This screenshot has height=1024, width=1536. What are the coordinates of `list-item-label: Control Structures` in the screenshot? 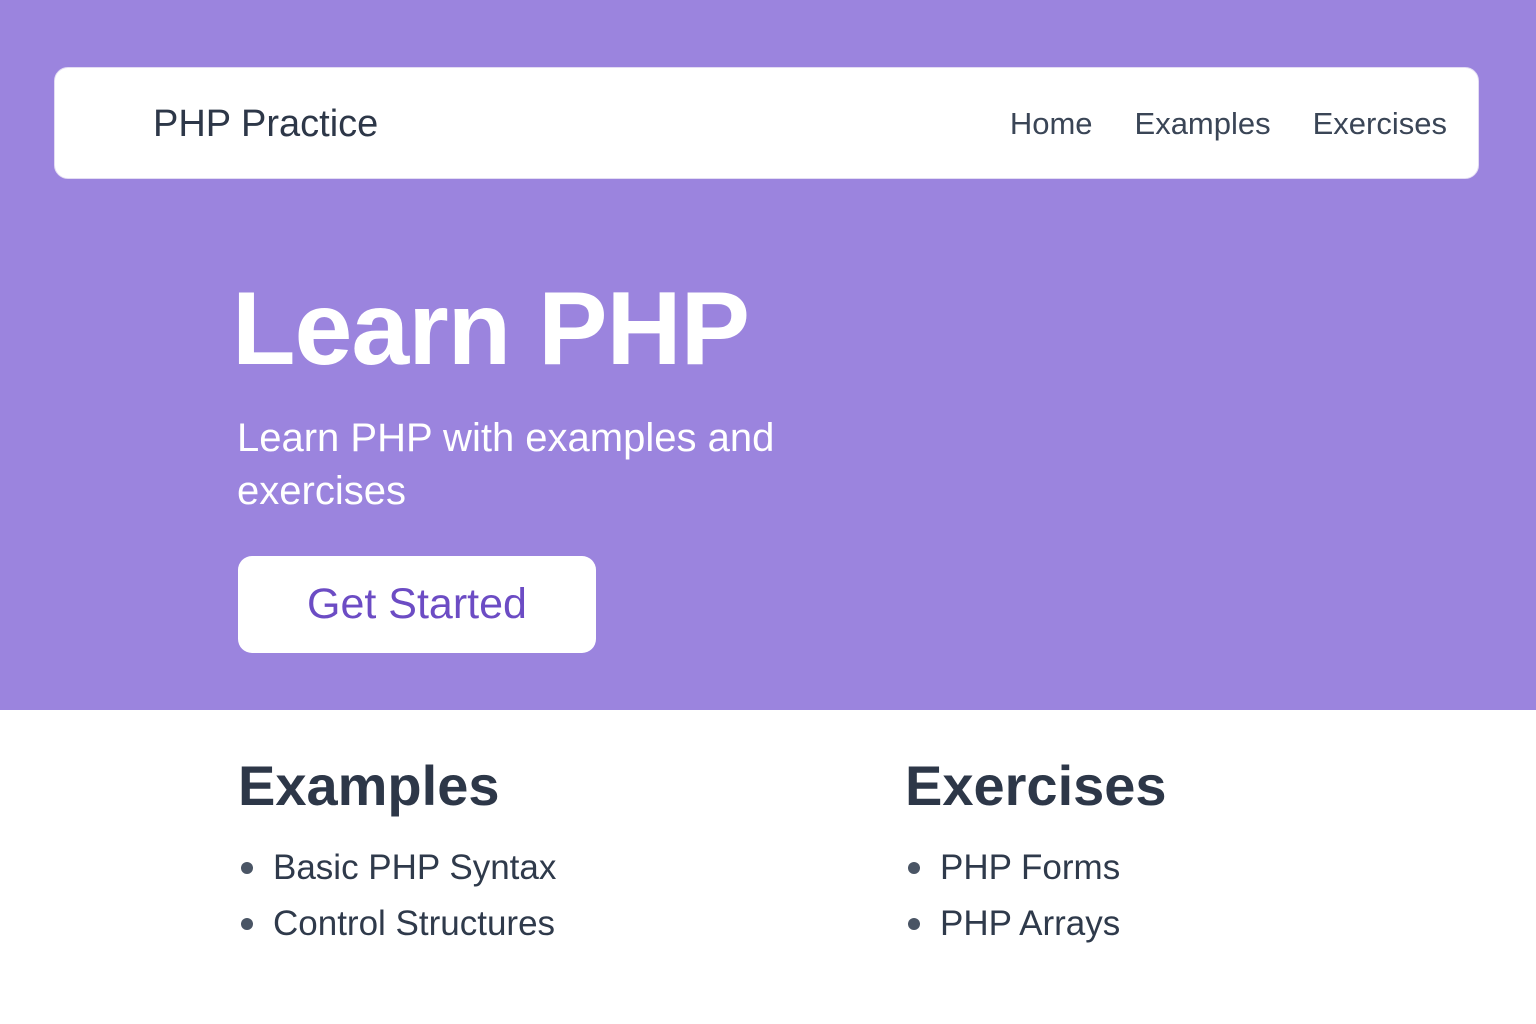 It's located at (414, 923).